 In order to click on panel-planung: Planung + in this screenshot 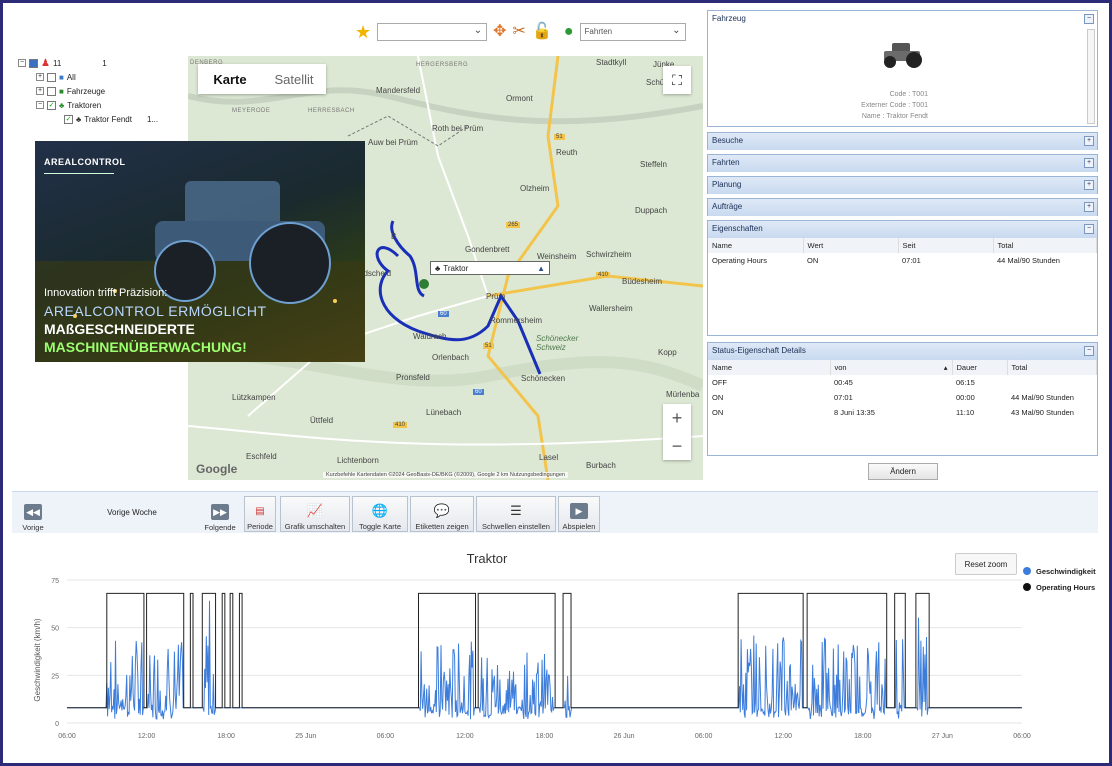, I will do `click(902, 185)`.